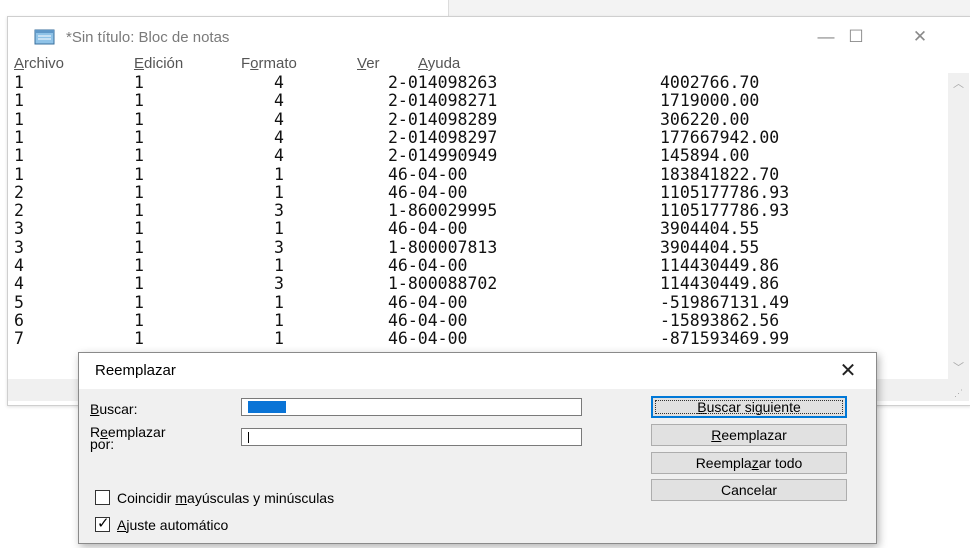  What do you see at coordinates (856, 37) in the screenshot?
I see `maximize-button: ☐` at bounding box center [856, 37].